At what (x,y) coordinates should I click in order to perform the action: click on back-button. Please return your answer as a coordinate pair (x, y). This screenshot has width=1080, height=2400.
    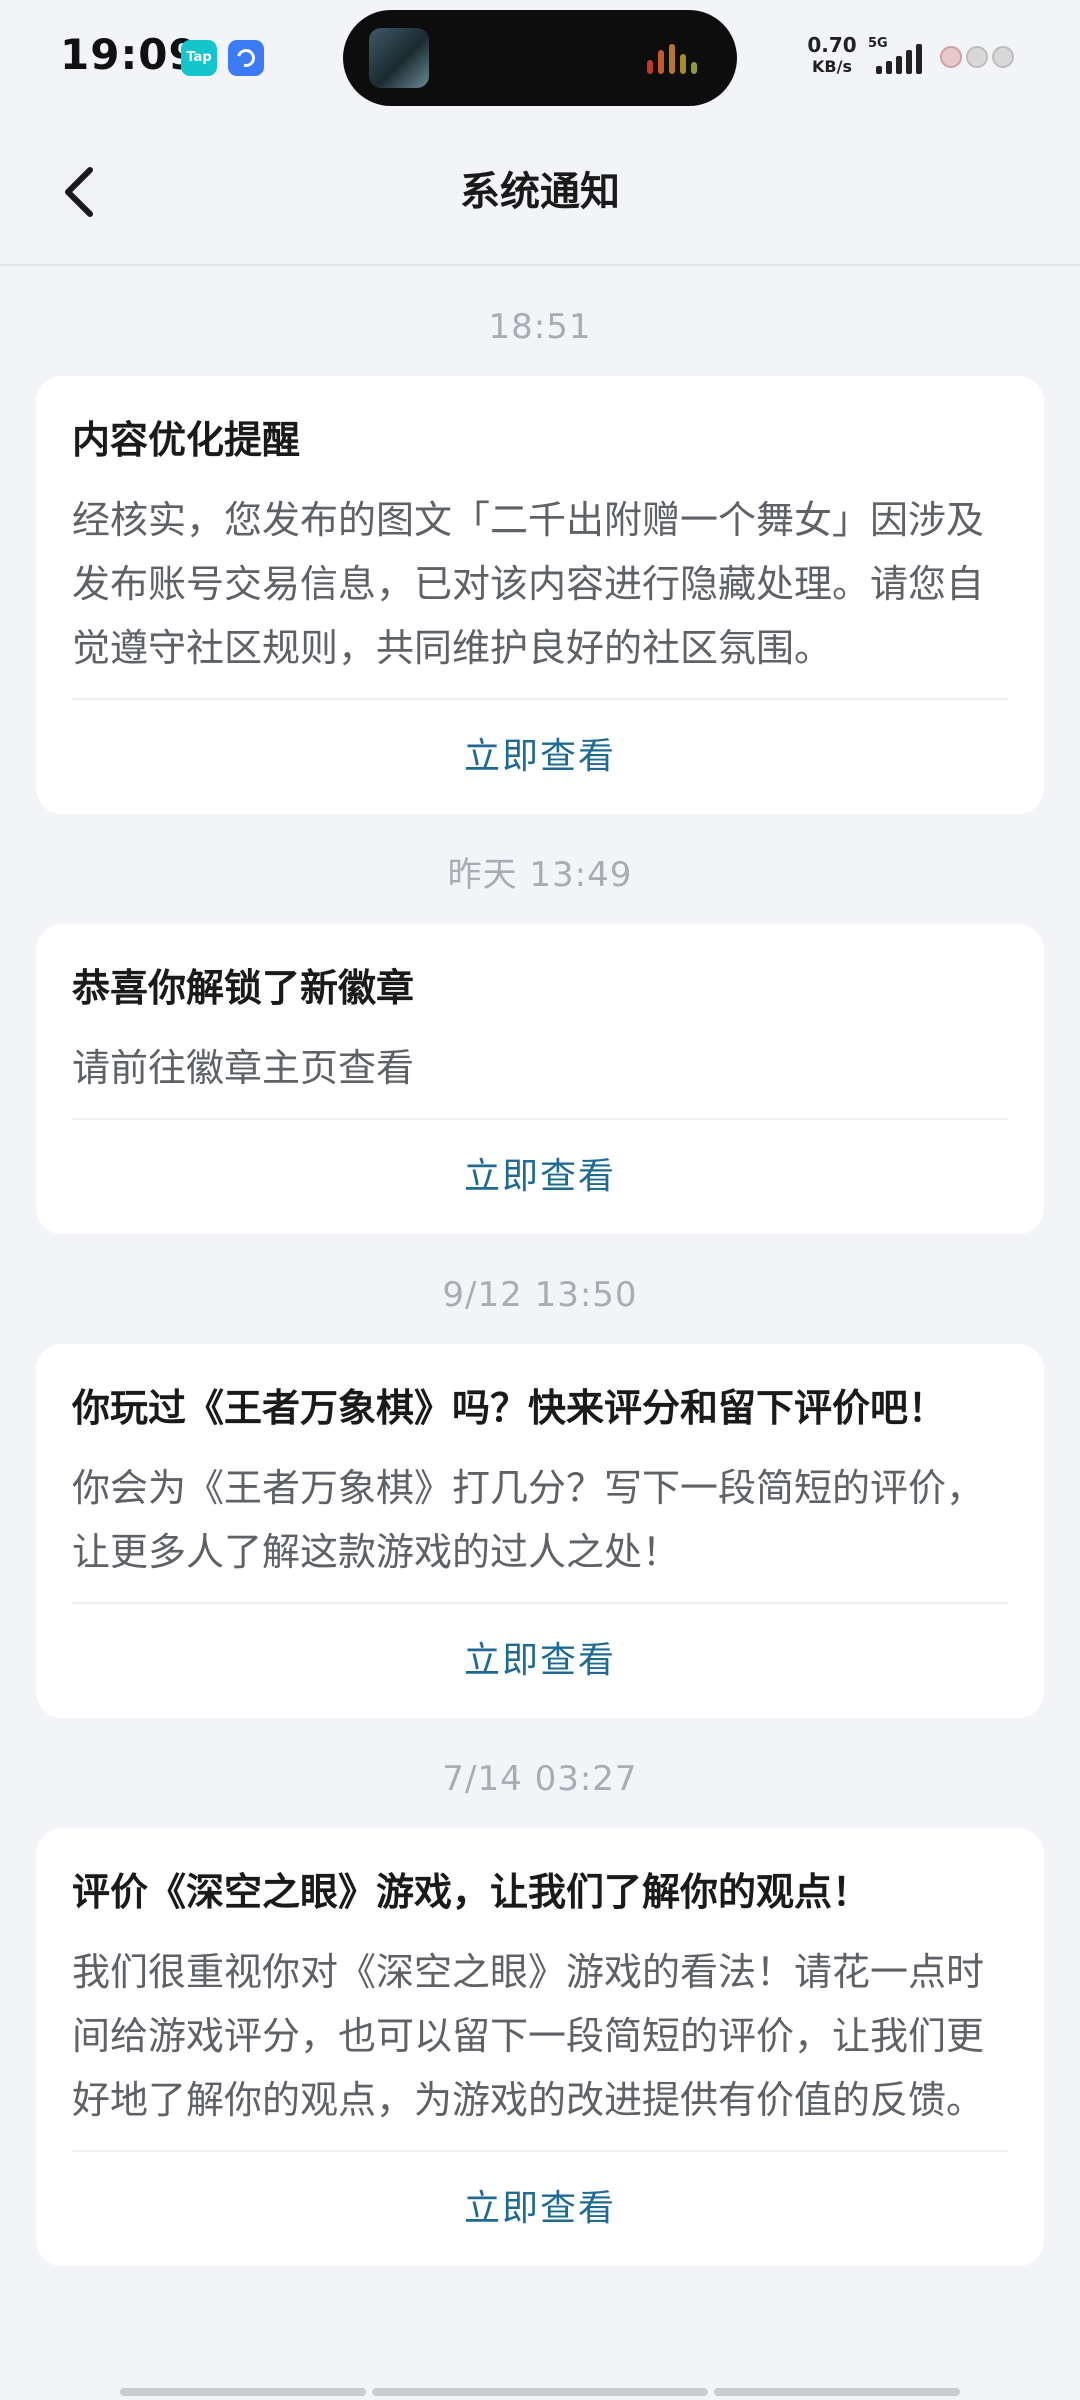
    Looking at the image, I should click on (84, 192).